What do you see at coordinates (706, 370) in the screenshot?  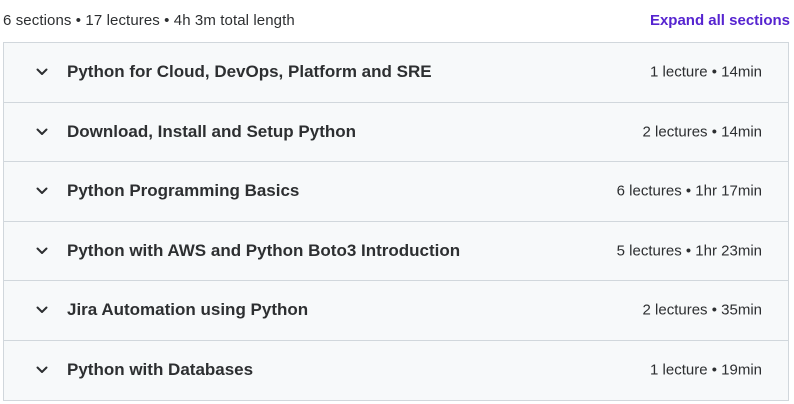 I see `section-meta: 1 lecture • 19min` at bounding box center [706, 370].